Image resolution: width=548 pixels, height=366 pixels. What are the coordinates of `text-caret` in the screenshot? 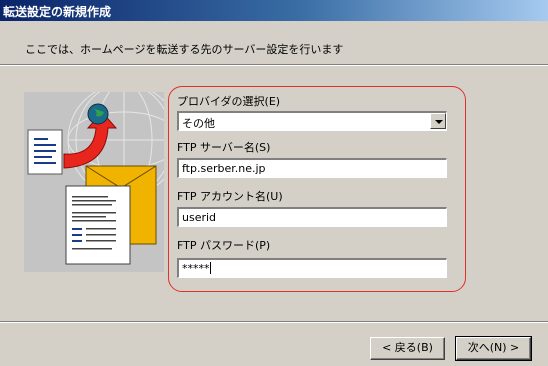 It's located at (210, 268).